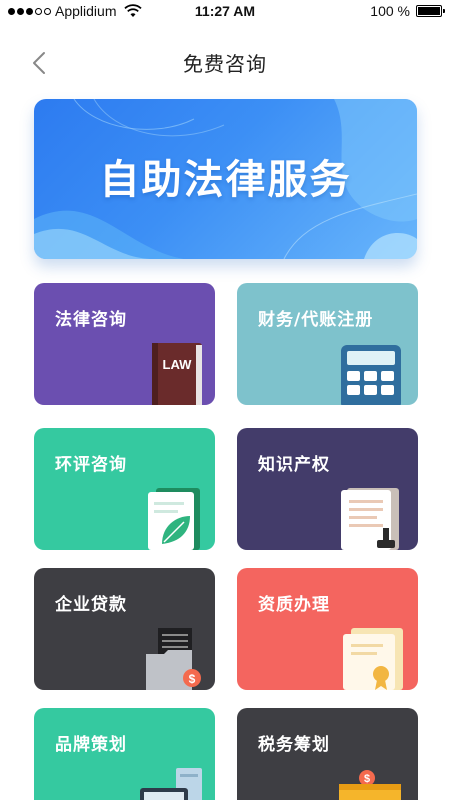 This screenshot has width=450, height=800. What do you see at coordinates (91, 605) in the screenshot?
I see `service-card-label: 企业贷款` at bounding box center [91, 605].